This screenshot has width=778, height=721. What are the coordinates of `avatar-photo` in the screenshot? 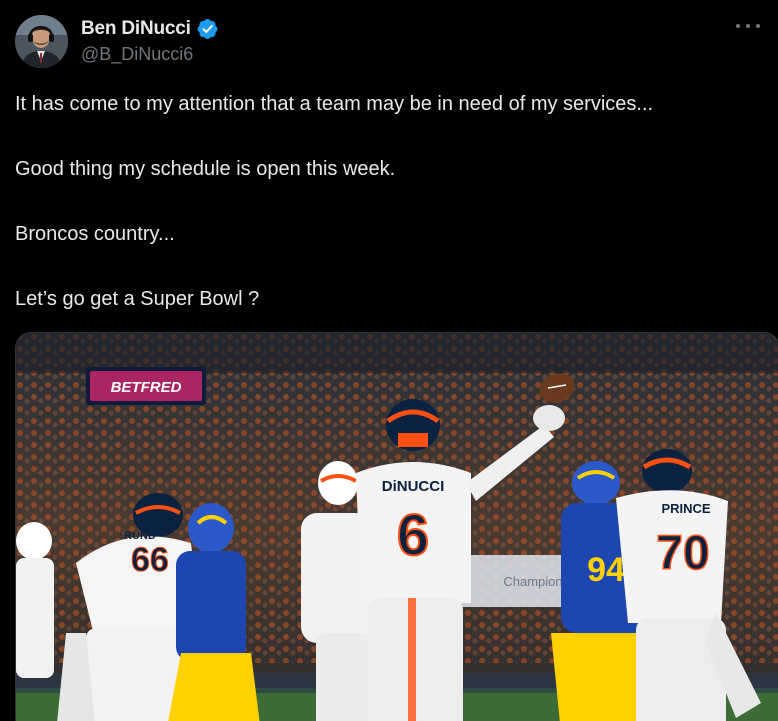 It's located at (41, 41).